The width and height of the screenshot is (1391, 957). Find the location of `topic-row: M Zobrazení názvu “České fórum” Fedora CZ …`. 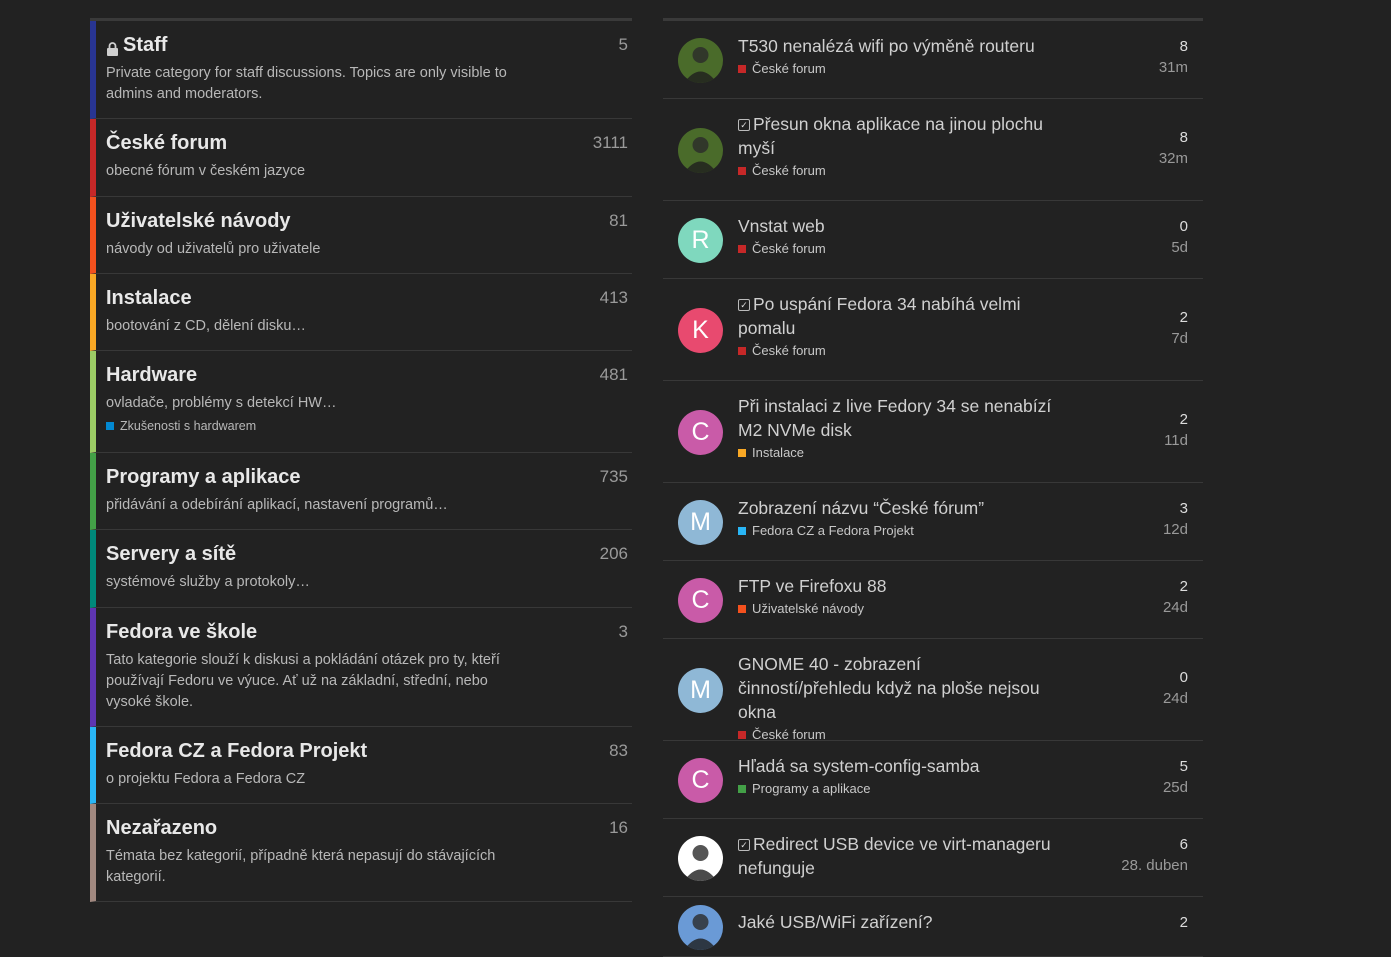

topic-row: M Zobrazení názvu “České fórum” Fedora CZ … is located at coordinates (933, 522).